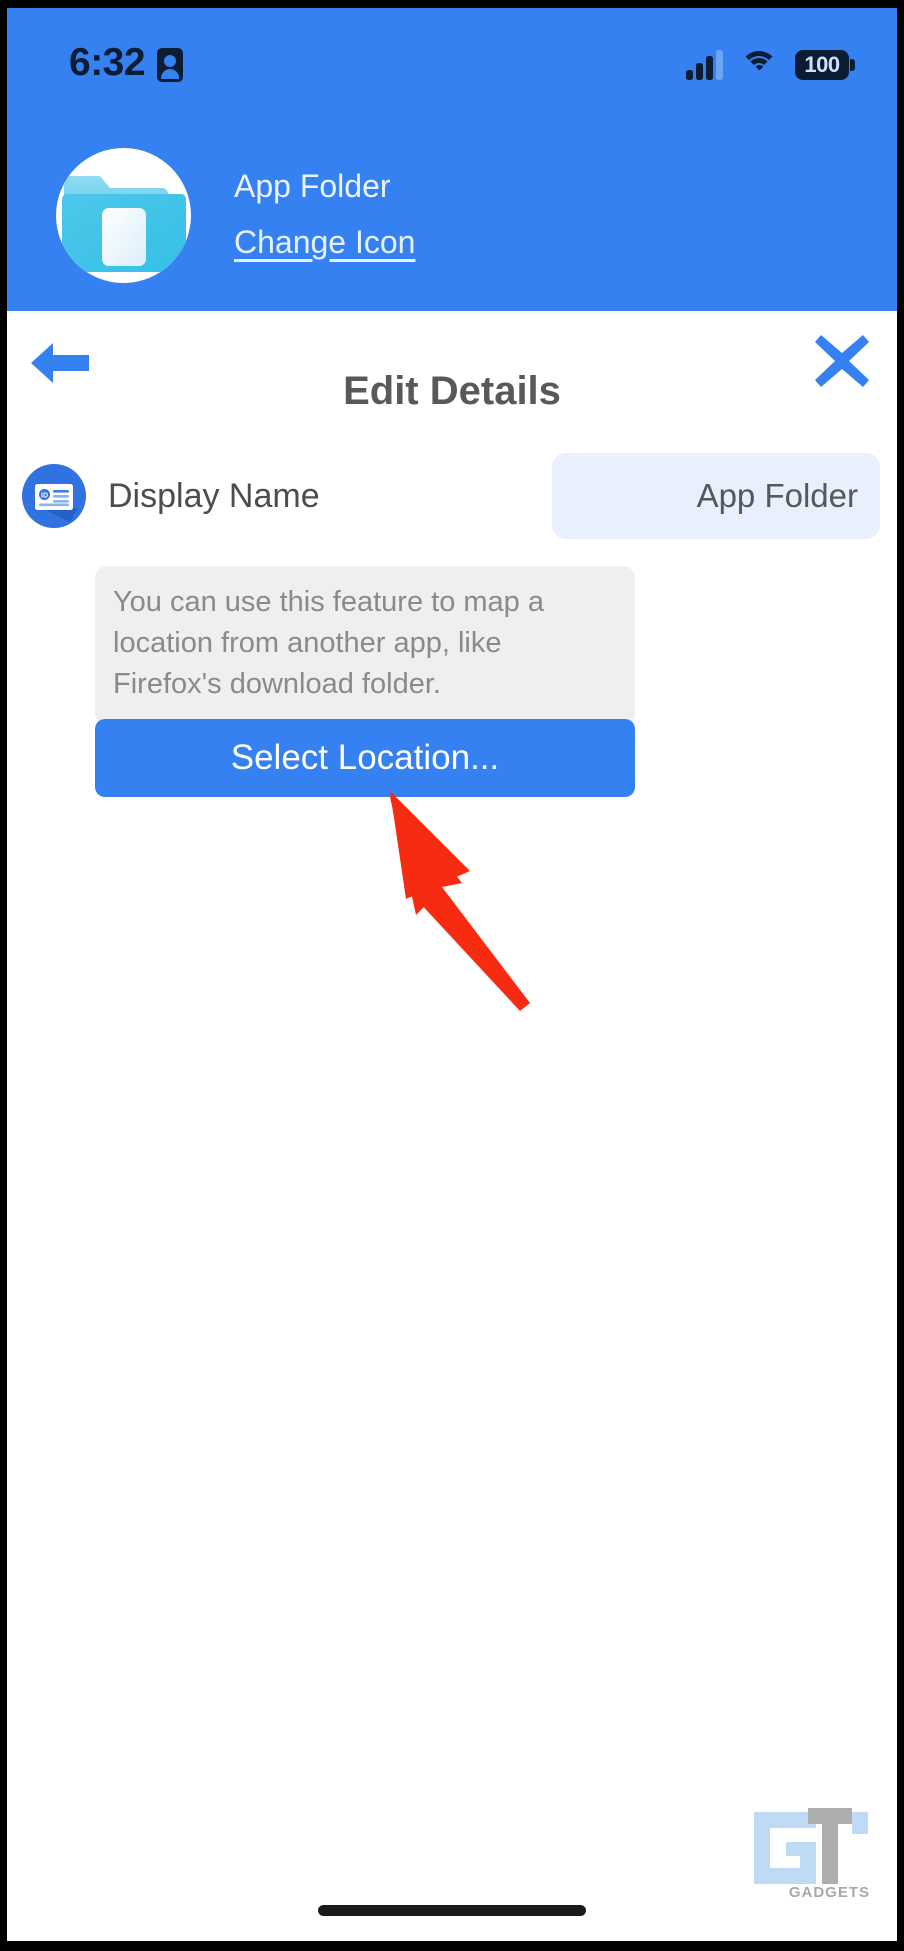 The image size is (904, 1951). Describe the element at coordinates (56, 503) in the screenshot. I see `id-card-icon-graphic: ID` at that location.